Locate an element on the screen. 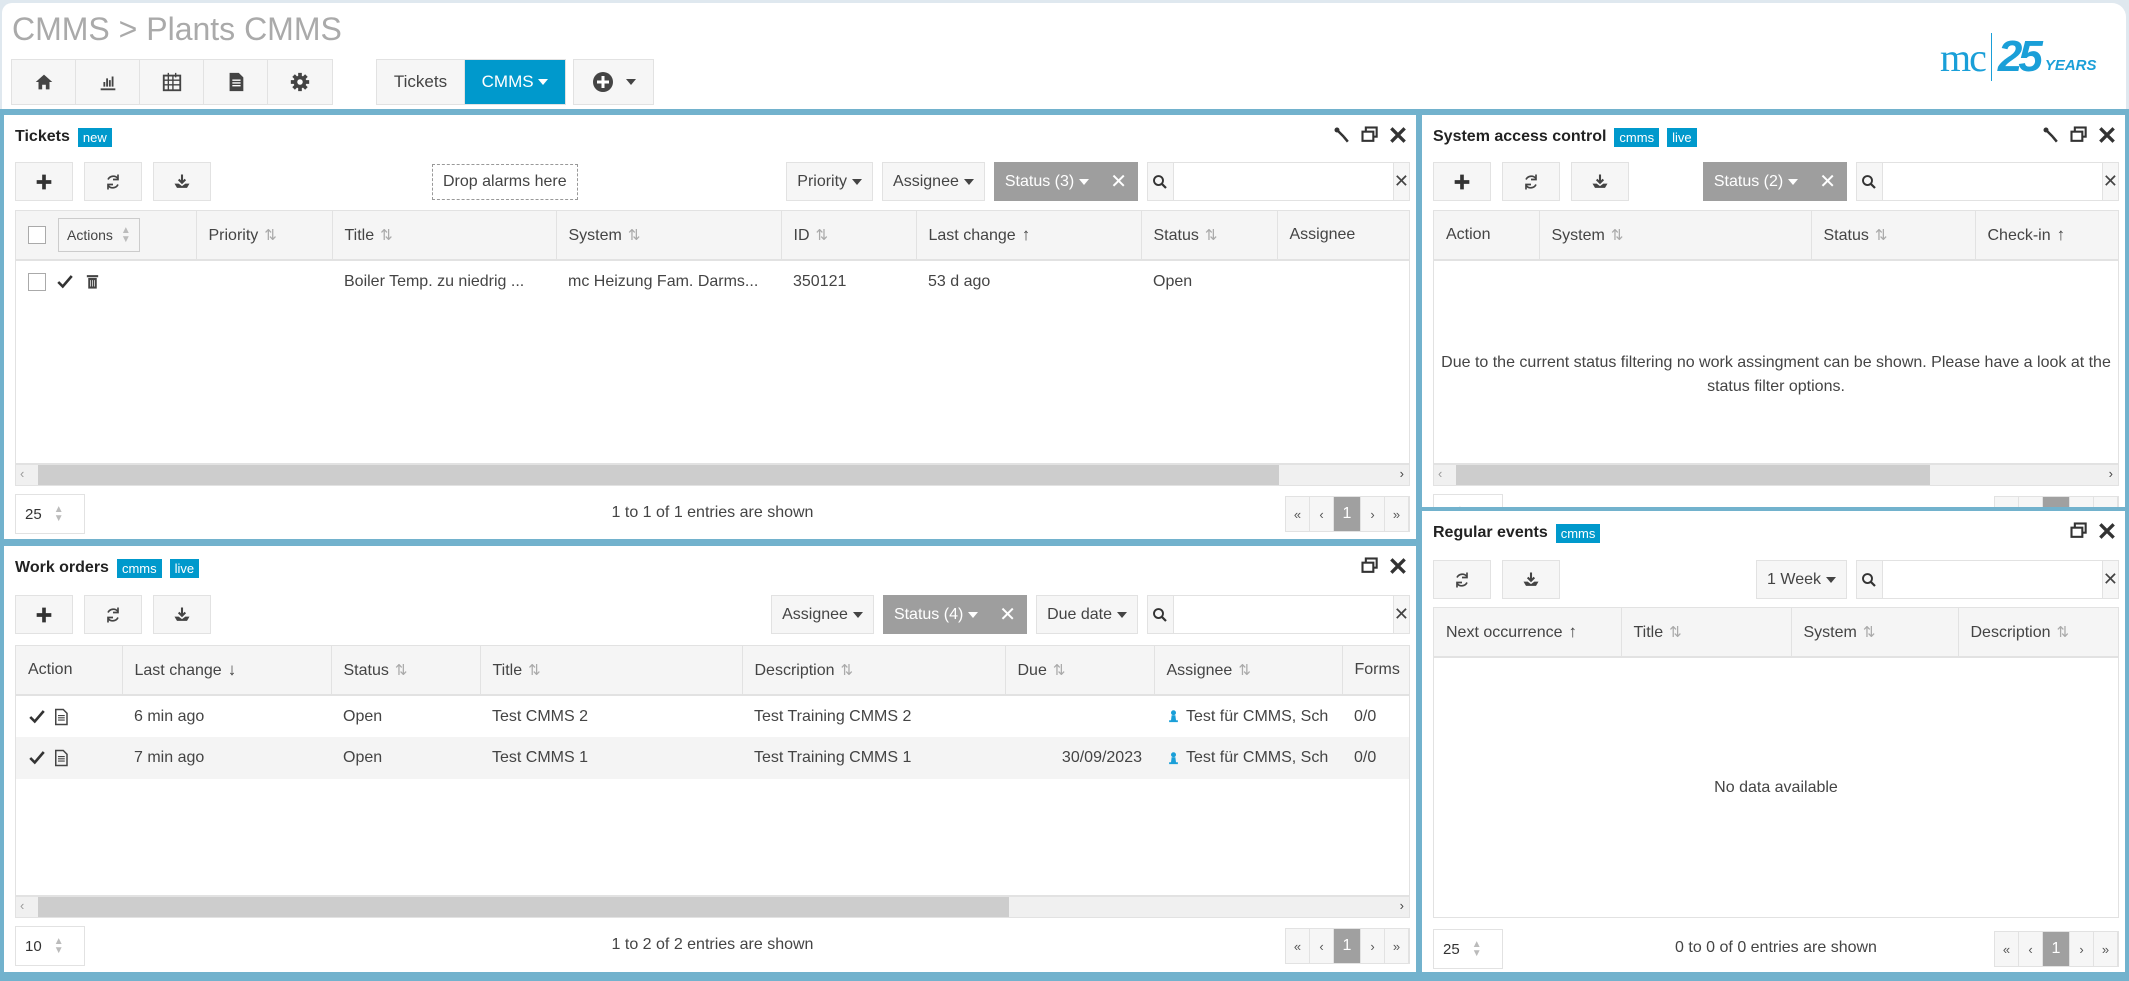 The width and height of the screenshot is (2129, 981). scroll-right-icon: › is located at coordinates (1402, 905).